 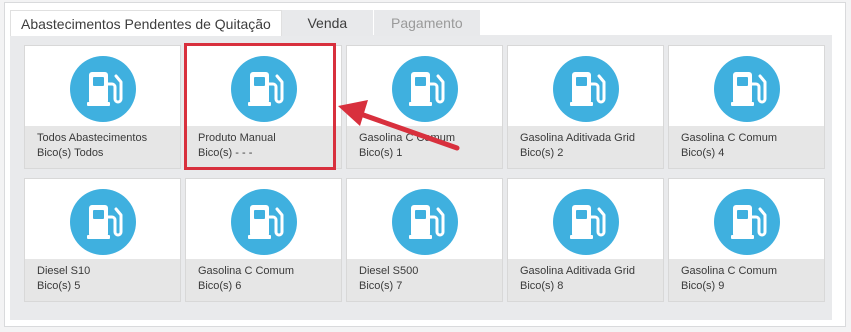 I want to click on tab-abastecimentos-pendentes: Abastecimentos Pendentes de Quitação, so click(x=146, y=23).